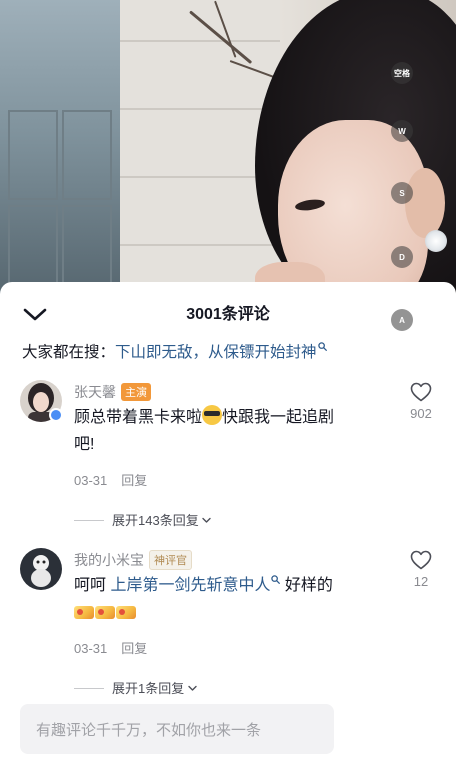  Describe the element at coordinates (92, 585) in the screenshot. I see `comment-text-part: 呵呵` at that location.